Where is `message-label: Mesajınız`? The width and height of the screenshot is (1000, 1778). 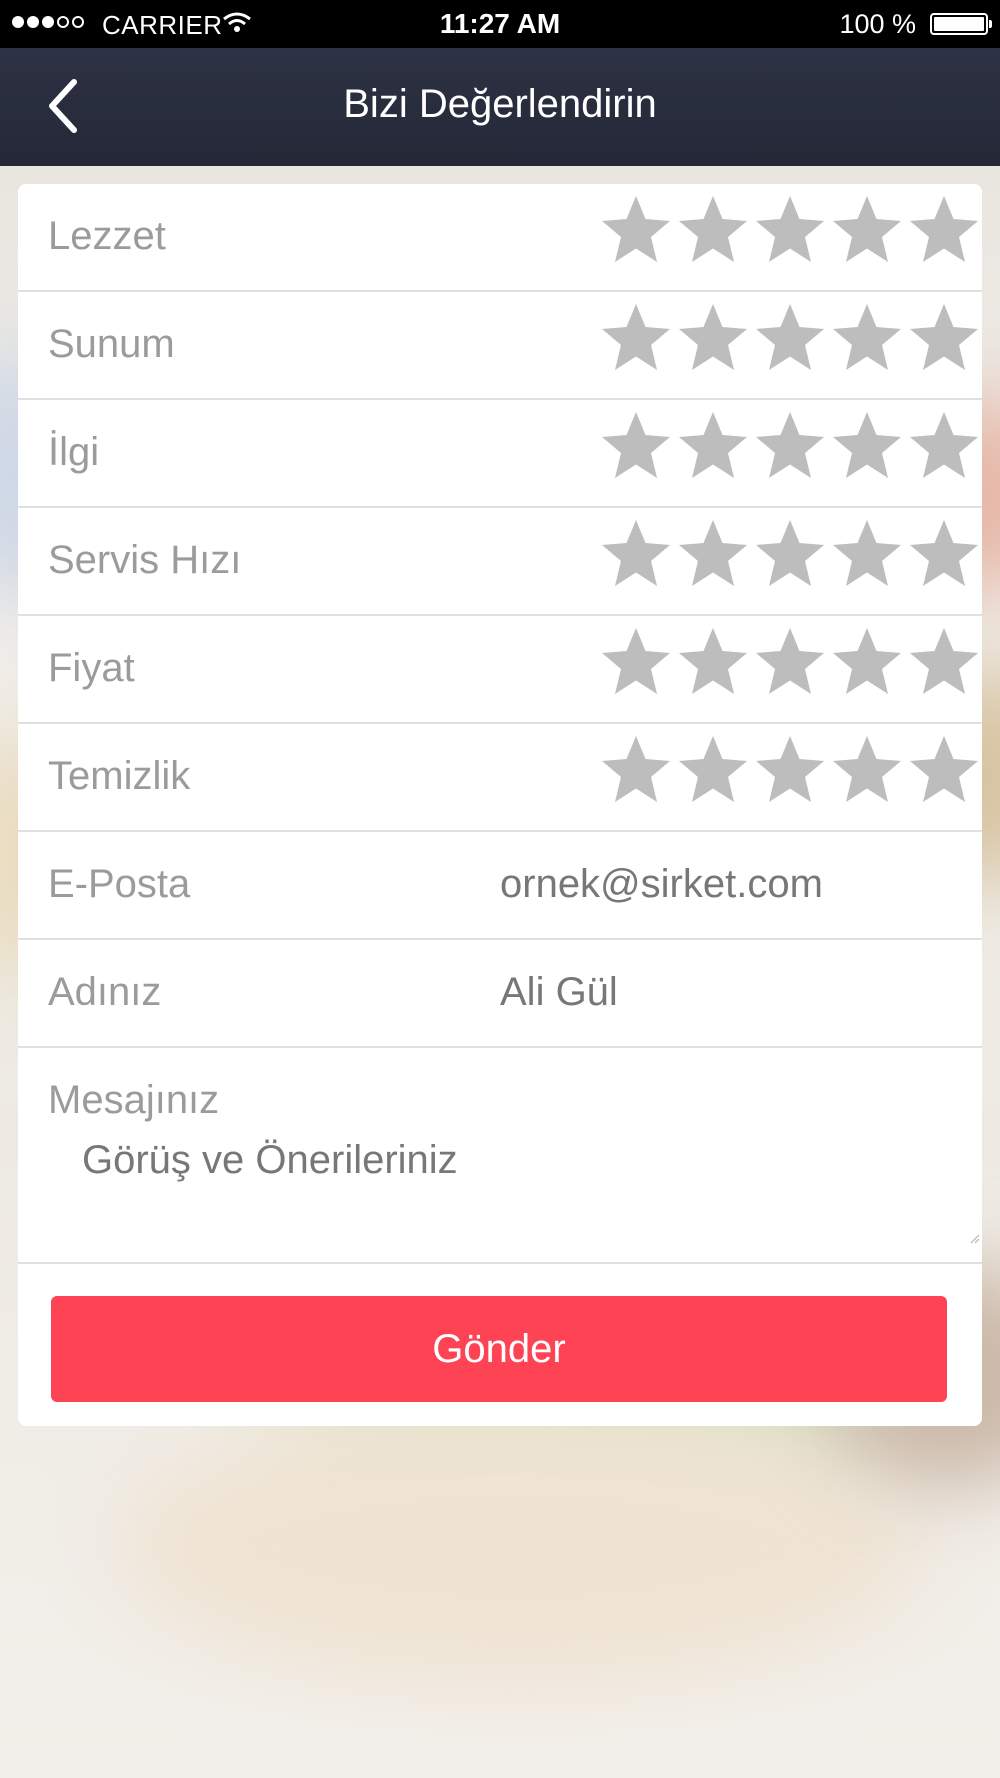 message-label: Mesajınız is located at coordinates (134, 1100).